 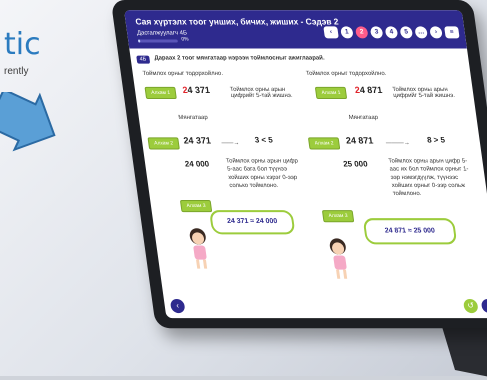 What do you see at coordinates (185, 39) in the screenshot?
I see `progress-percent: 0%` at bounding box center [185, 39].